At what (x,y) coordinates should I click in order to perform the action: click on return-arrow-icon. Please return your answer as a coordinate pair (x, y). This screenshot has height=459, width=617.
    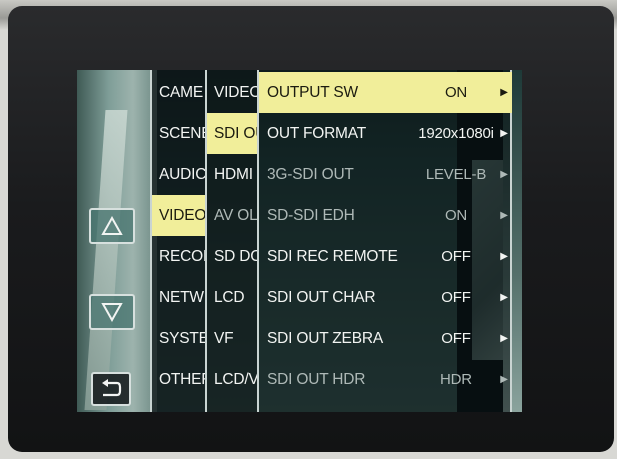
    Looking at the image, I should click on (112, 388).